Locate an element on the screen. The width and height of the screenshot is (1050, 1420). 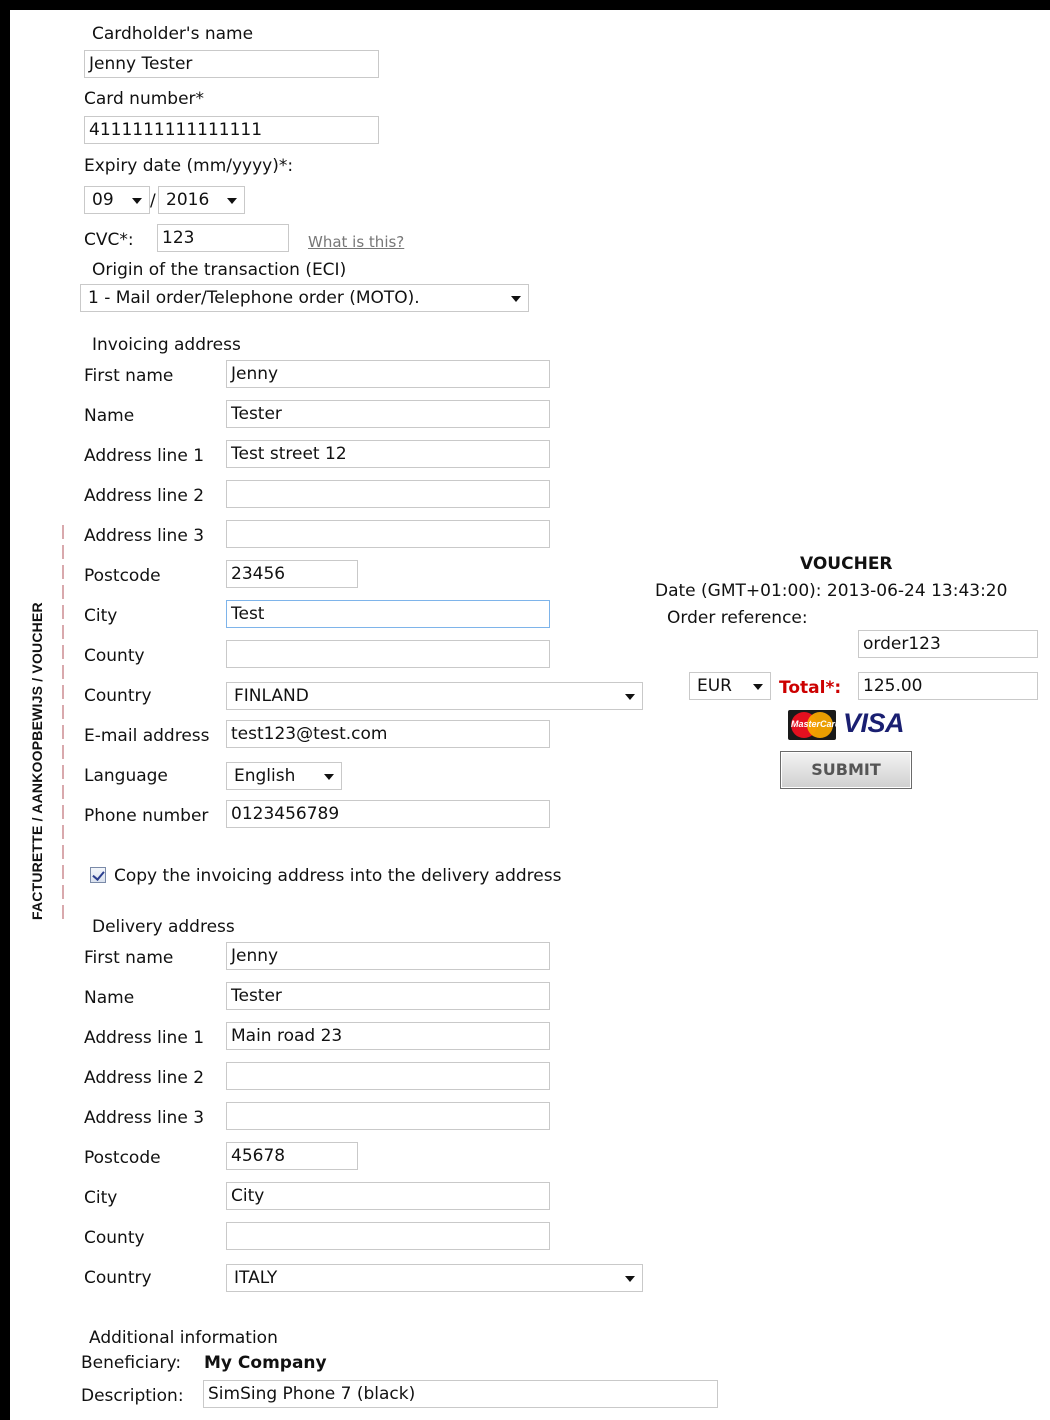
order-ref-input: order123 is located at coordinates (948, 644).